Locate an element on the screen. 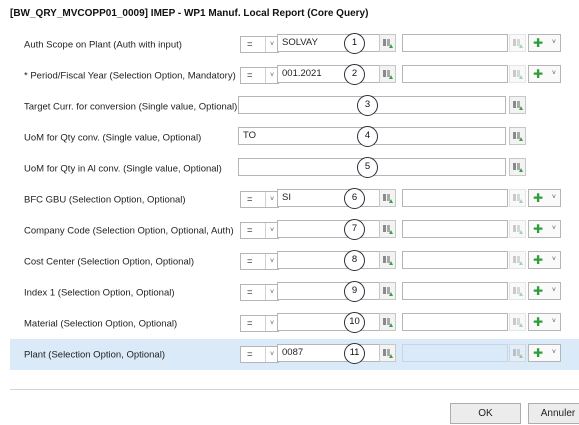 Image resolution: width=579 pixels, height=425 pixels. callout-badge: 11 is located at coordinates (354, 353).